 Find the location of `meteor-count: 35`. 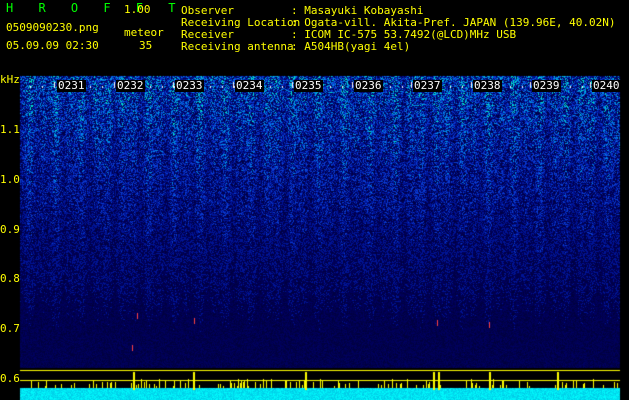

meteor-count: 35 is located at coordinates (146, 45).